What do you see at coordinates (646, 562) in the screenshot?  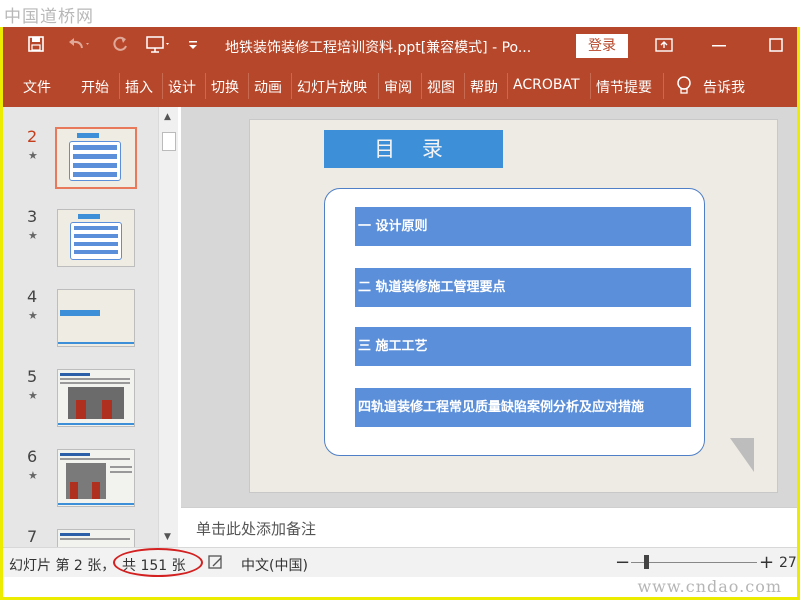 I see `zoom-slider-knob` at bounding box center [646, 562].